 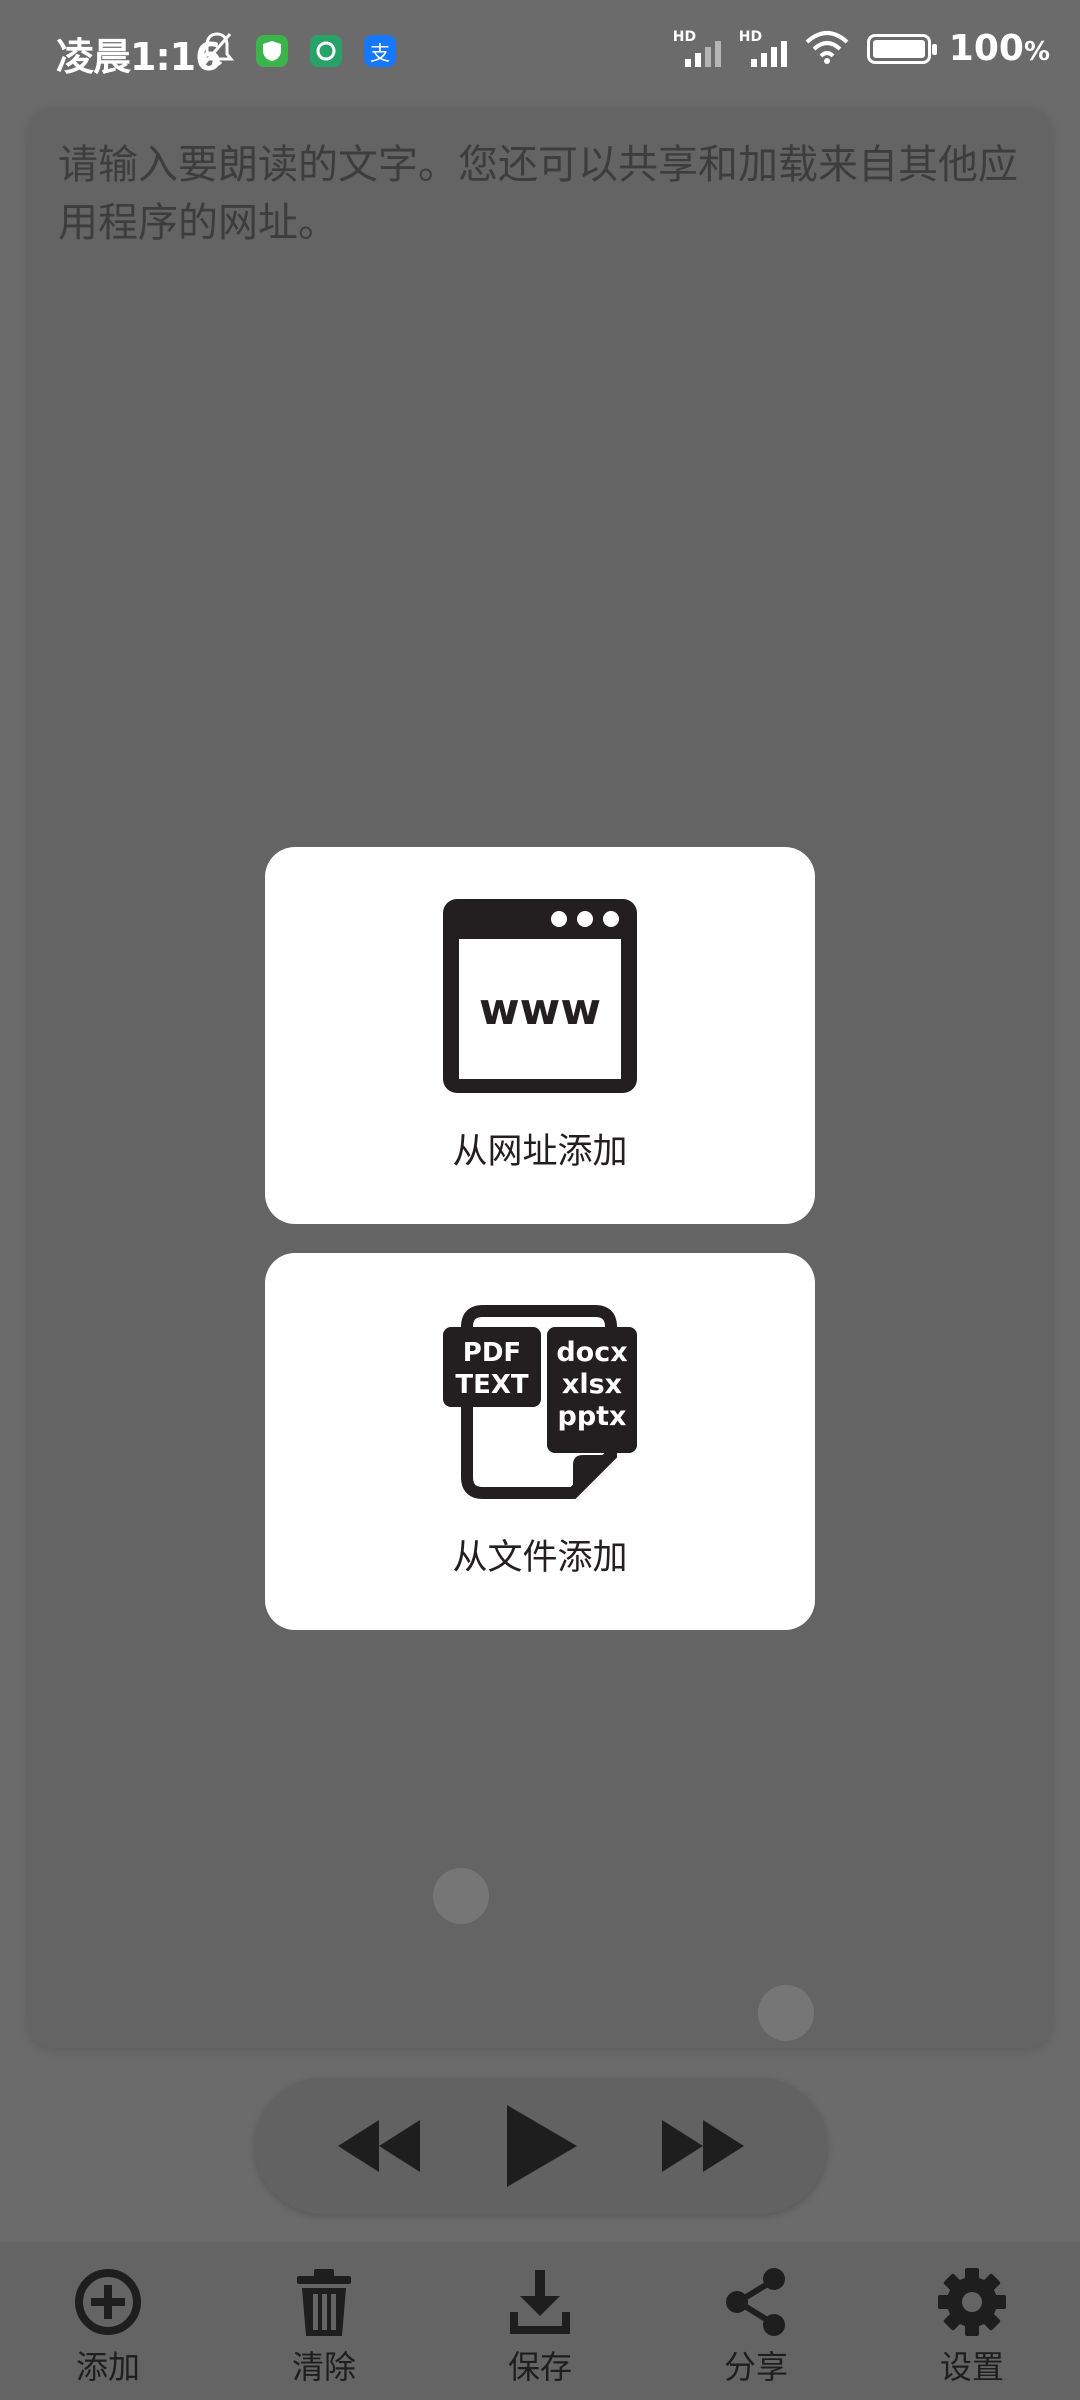 What do you see at coordinates (108, 2302) in the screenshot?
I see `plus-circle-icon` at bounding box center [108, 2302].